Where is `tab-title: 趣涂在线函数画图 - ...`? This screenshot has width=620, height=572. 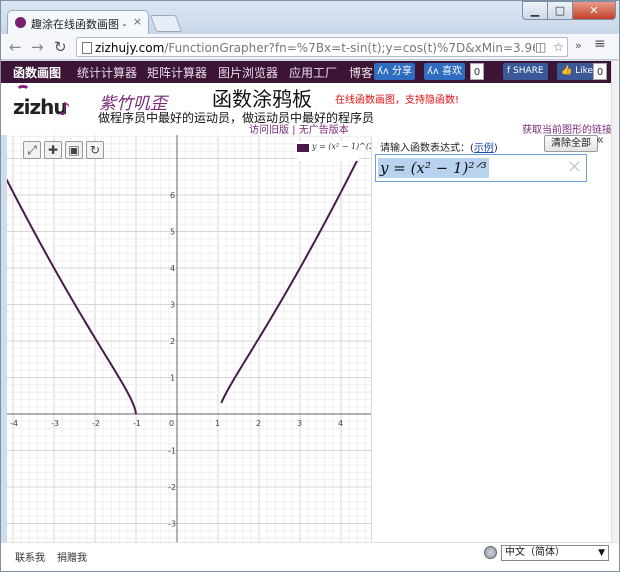 tab-title: 趣涂在线函数画图 - ... is located at coordinates (81, 24).